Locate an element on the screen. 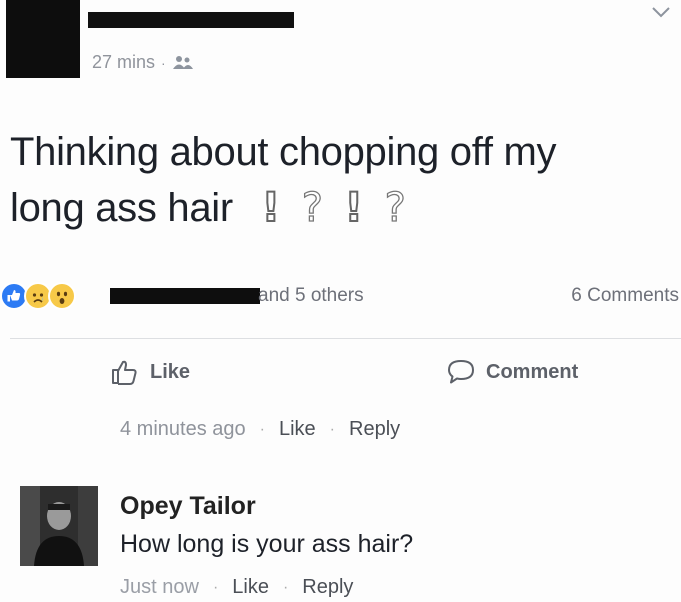 This screenshot has width=681, height=602. post-text-line-1: Thinking about chopping off my is located at coordinates (283, 152).